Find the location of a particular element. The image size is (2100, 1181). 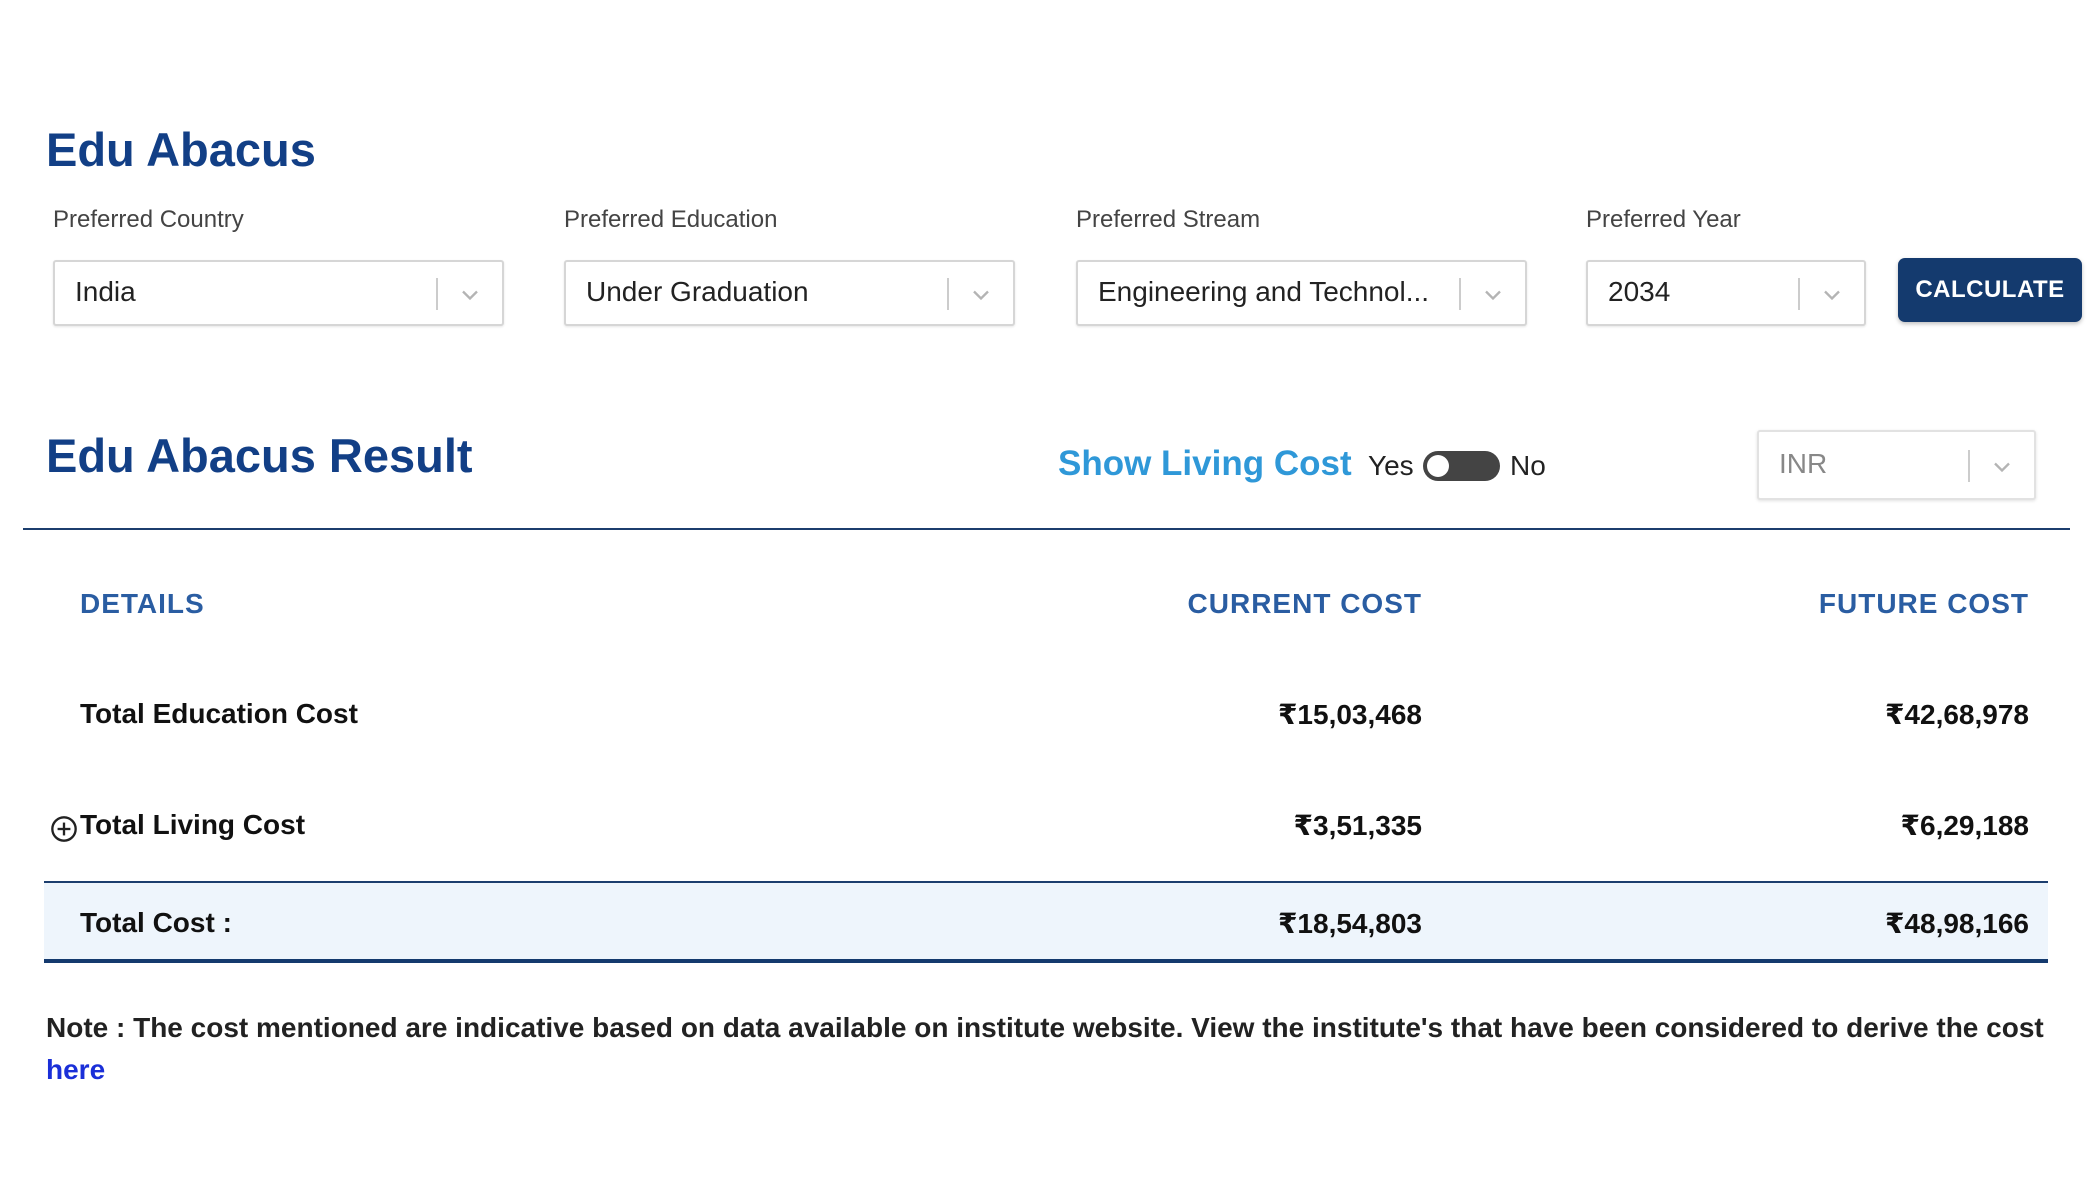

show-living-cost-label: Show Living Cost is located at coordinates (1205, 463).